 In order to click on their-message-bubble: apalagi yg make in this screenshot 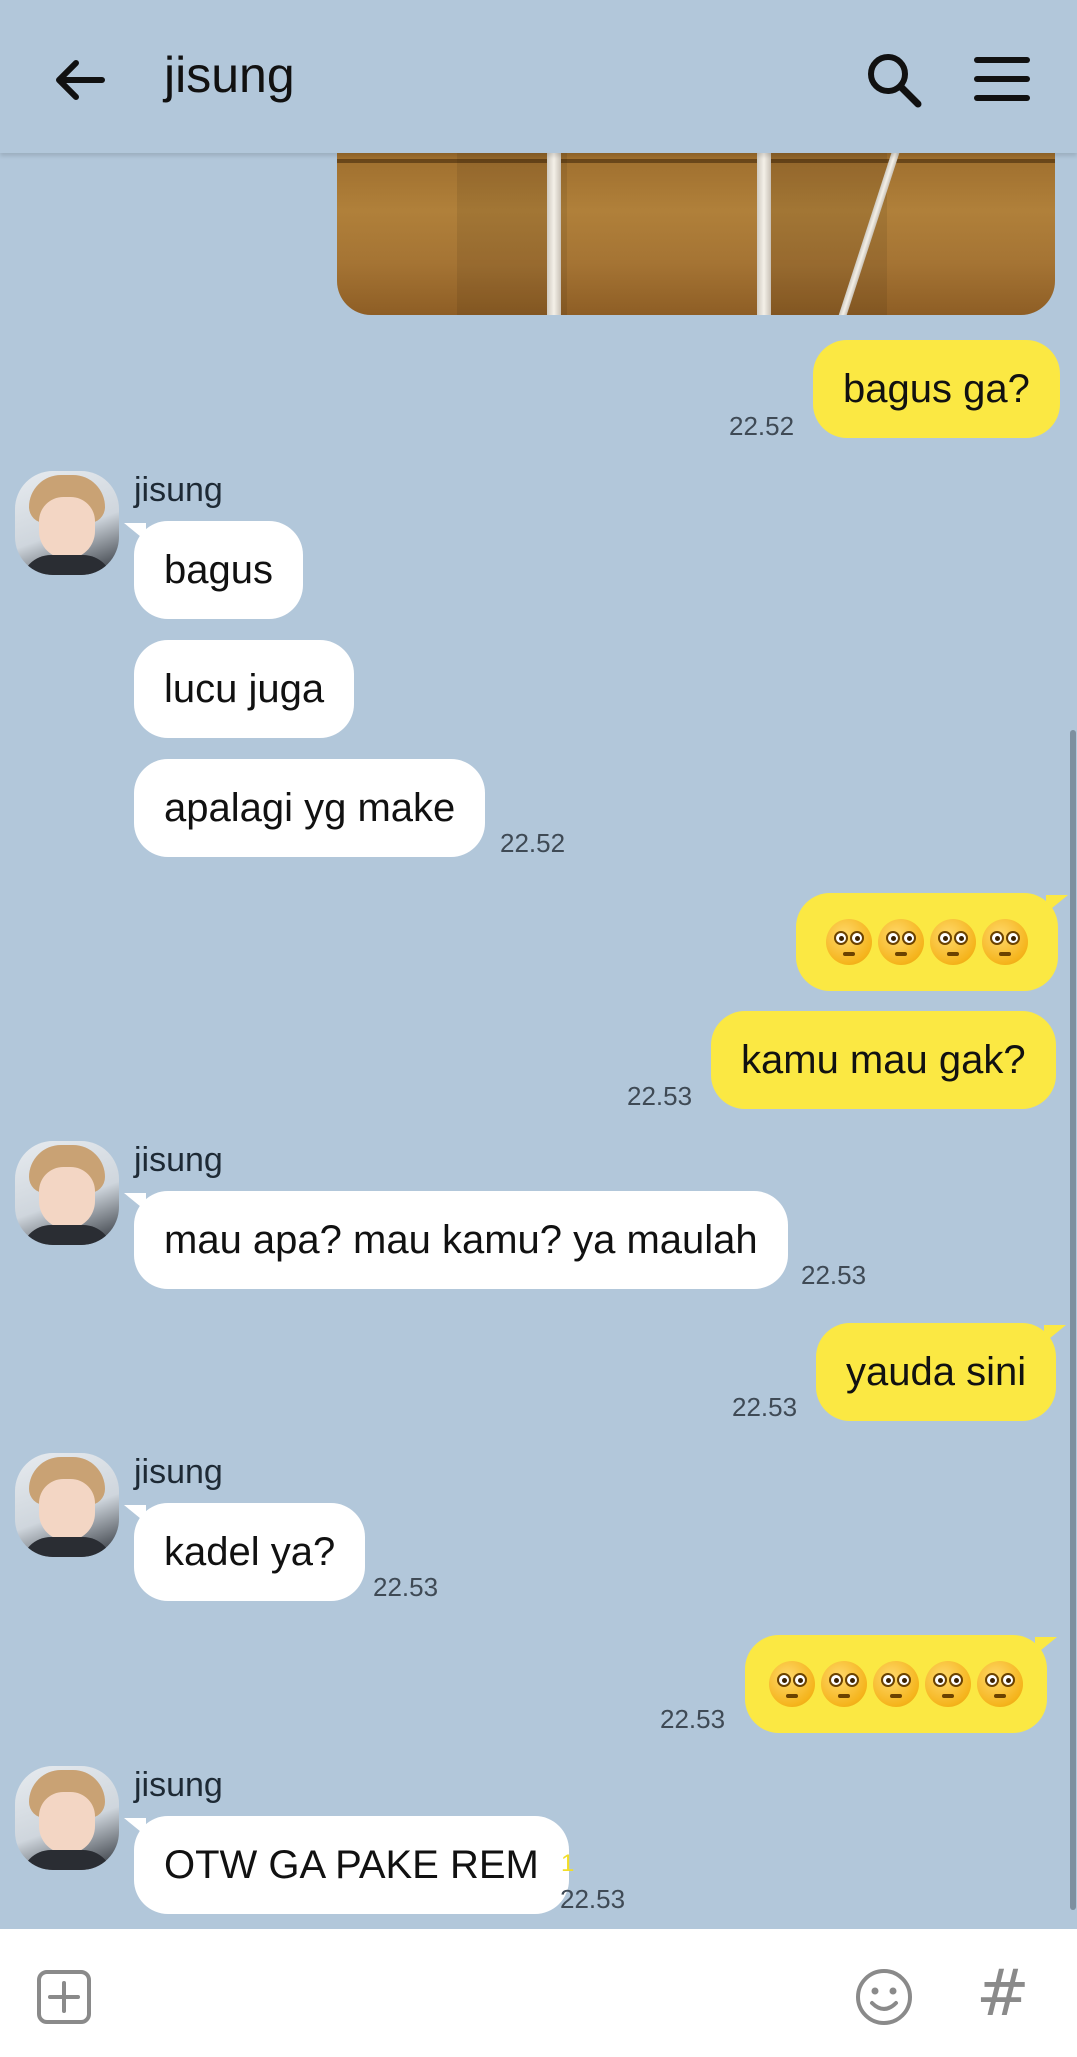, I will do `click(310, 808)`.